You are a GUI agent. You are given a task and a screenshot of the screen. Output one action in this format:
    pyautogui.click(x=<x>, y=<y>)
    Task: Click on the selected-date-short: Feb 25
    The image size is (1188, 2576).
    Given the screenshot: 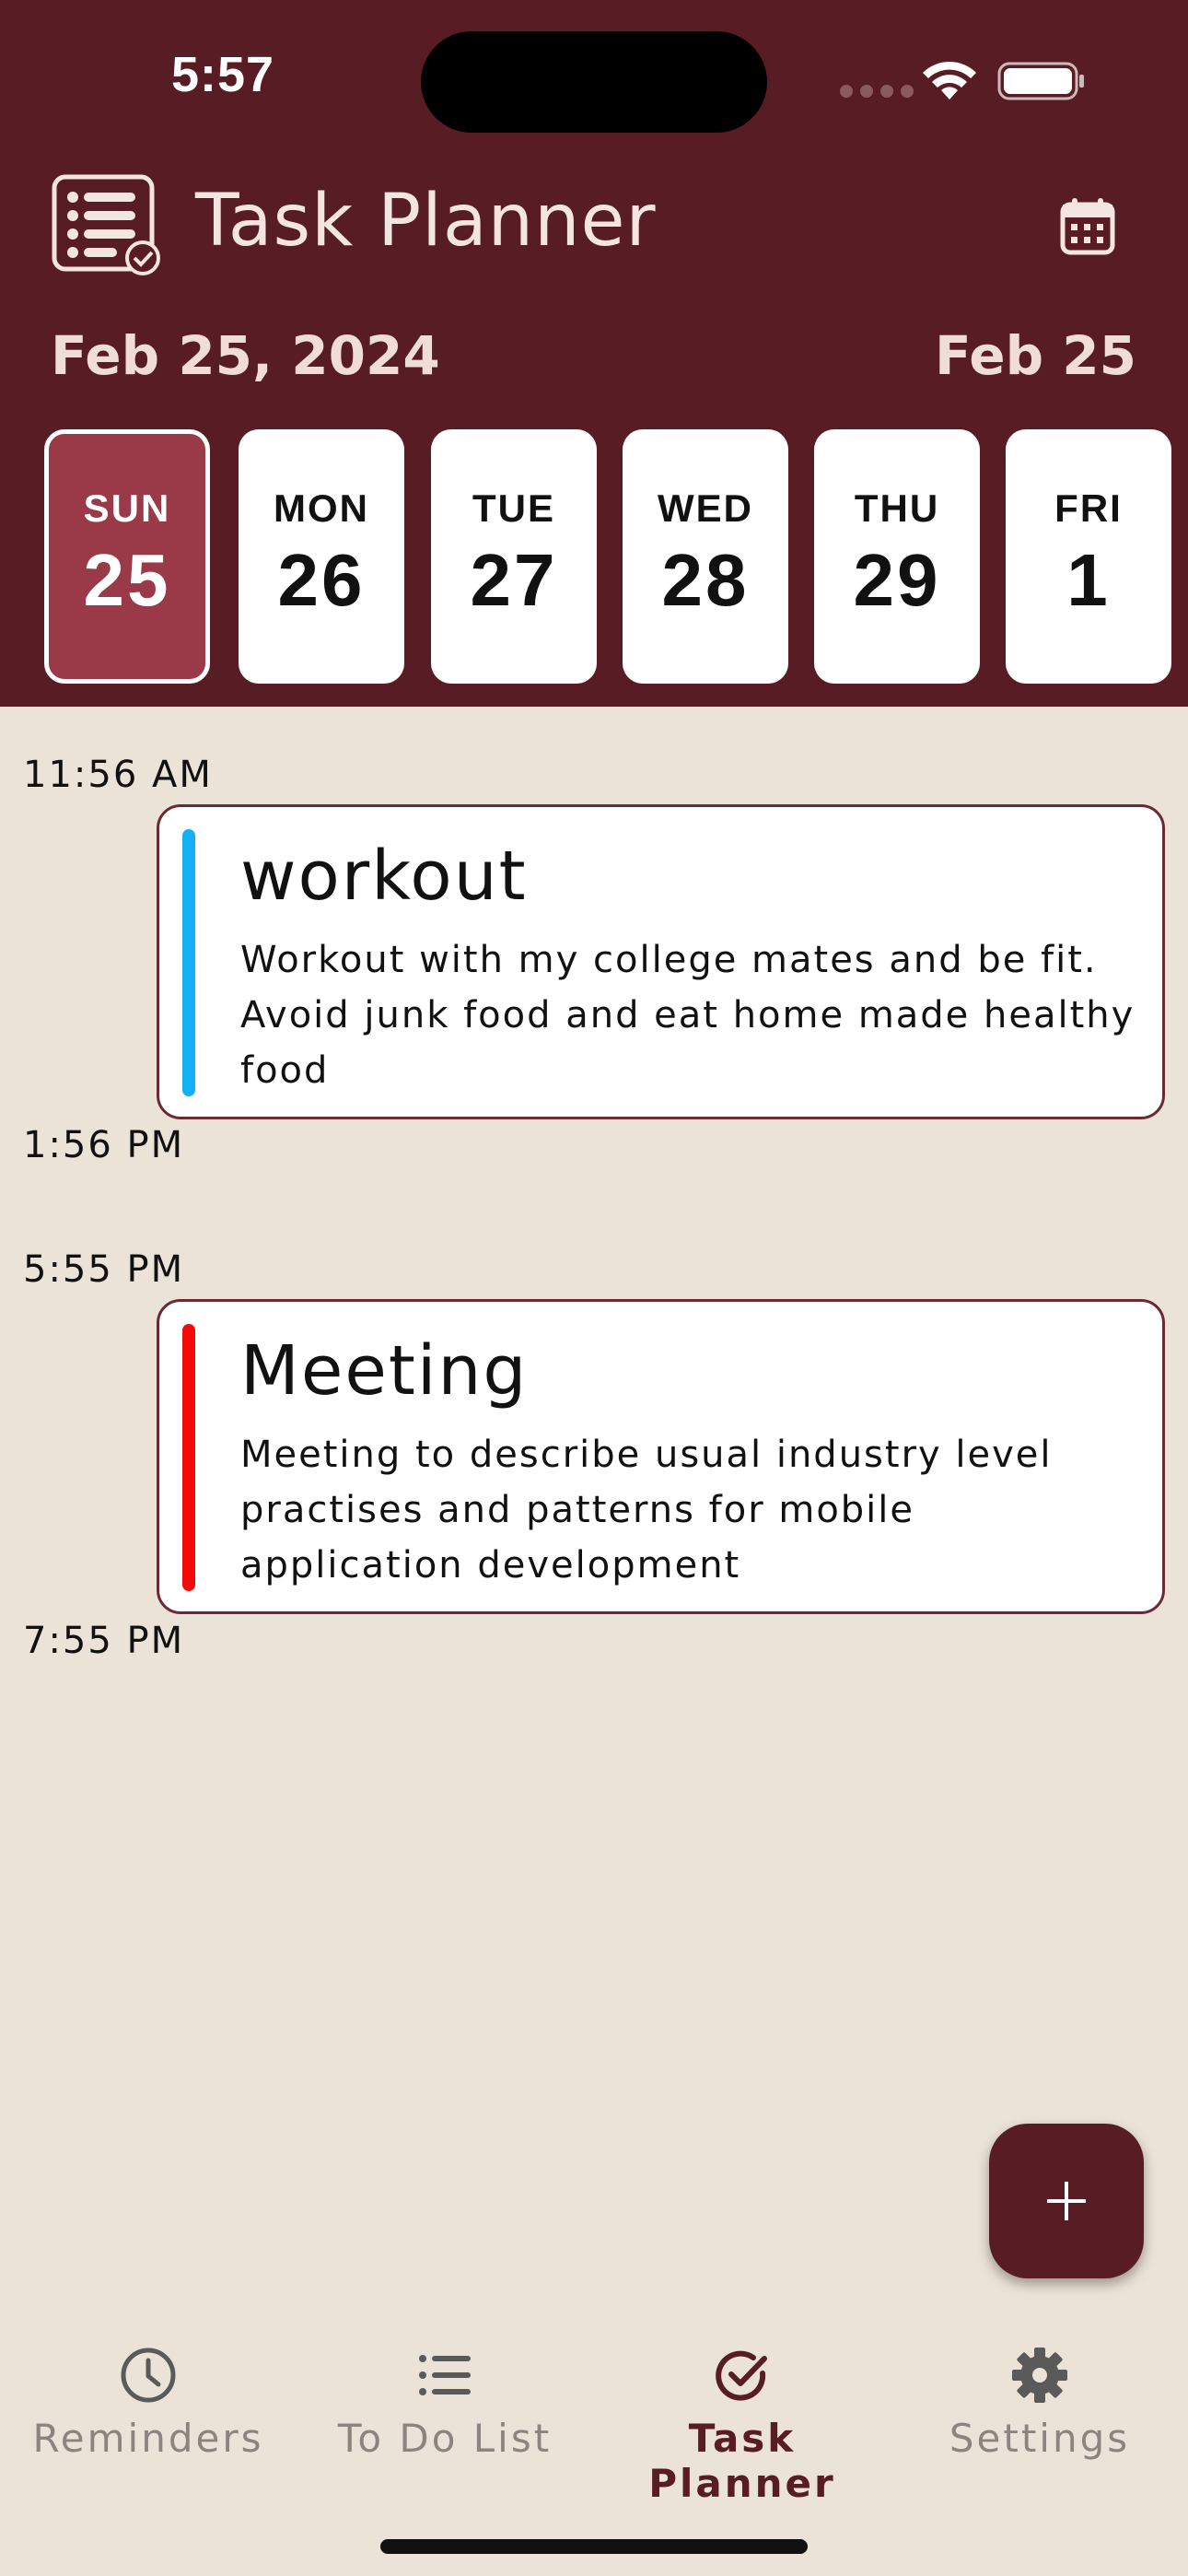 What is the action you would take?
    pyautogui.click(x=1035, y=355)
    